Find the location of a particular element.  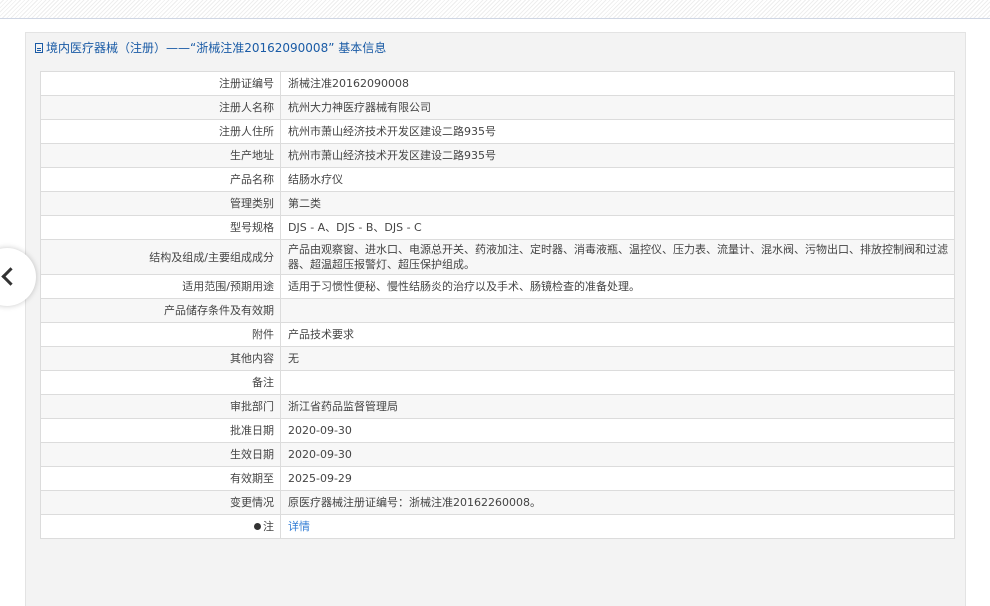

document-icon is located at coordinates (39, 48).